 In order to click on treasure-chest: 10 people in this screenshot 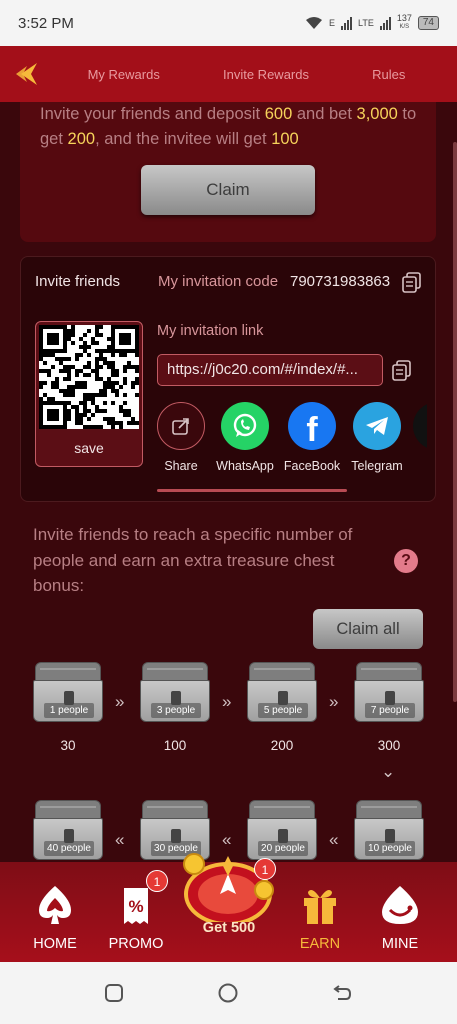, I will do `click(389, 830)`.